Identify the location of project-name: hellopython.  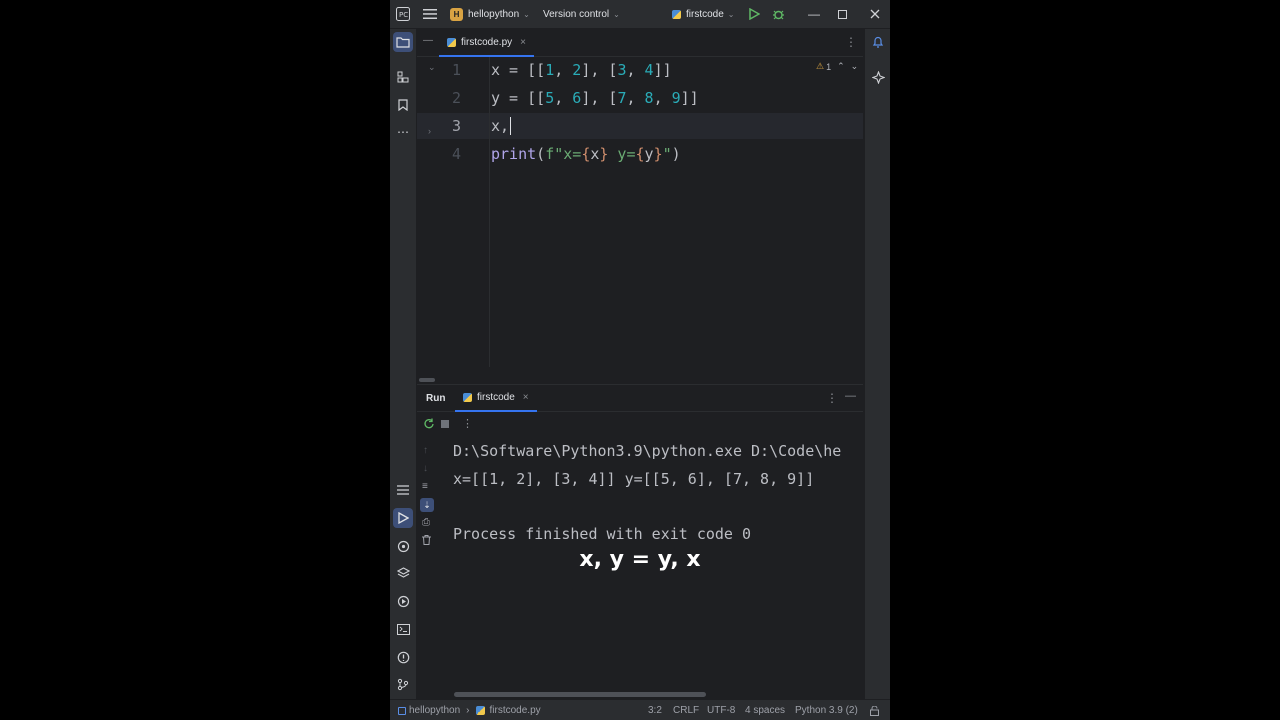
(494, 14).